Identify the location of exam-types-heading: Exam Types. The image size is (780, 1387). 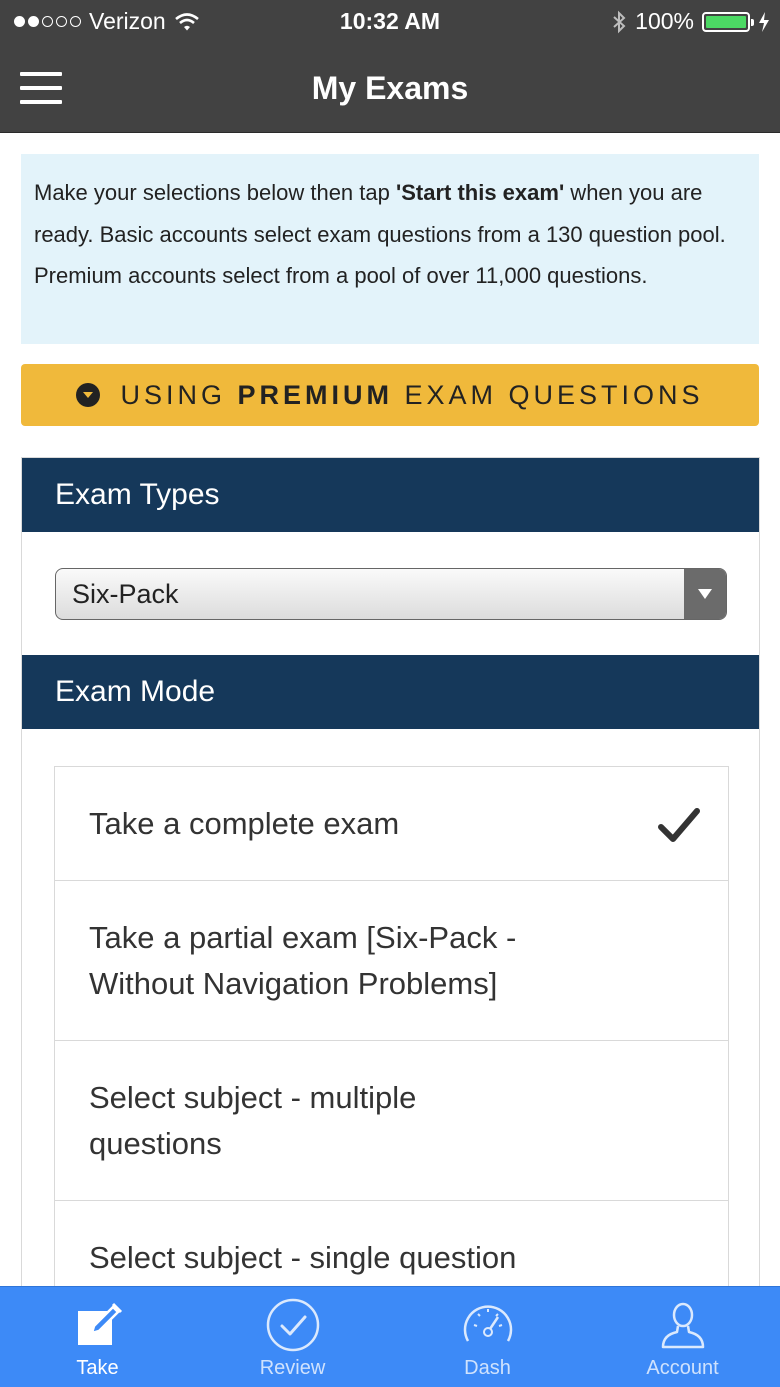
(390, 495).